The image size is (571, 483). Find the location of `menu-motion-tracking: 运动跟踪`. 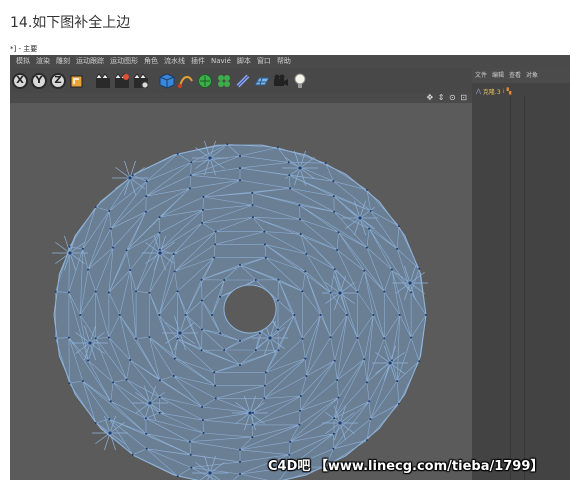

menu-motion-tracking: 运动跟踪 is located at coordinates (90, 61).